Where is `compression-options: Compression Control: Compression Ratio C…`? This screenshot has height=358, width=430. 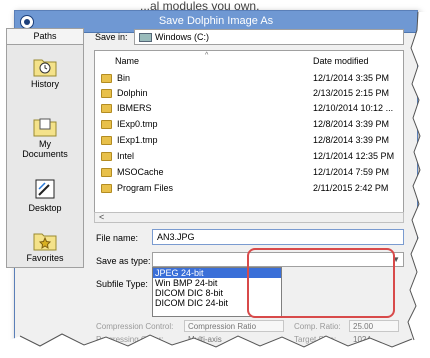
compression-options: Compression Control: Compression Ratio C… is located at coordinates (250, 332).